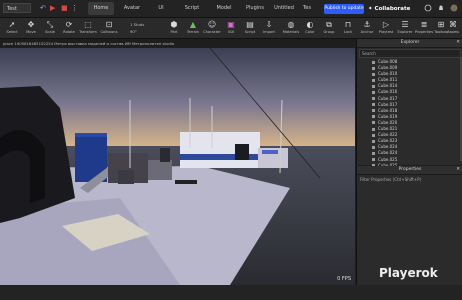 This screenshot has width=462, height=300. I want to click on tab-script: Script, so click(192, 8).